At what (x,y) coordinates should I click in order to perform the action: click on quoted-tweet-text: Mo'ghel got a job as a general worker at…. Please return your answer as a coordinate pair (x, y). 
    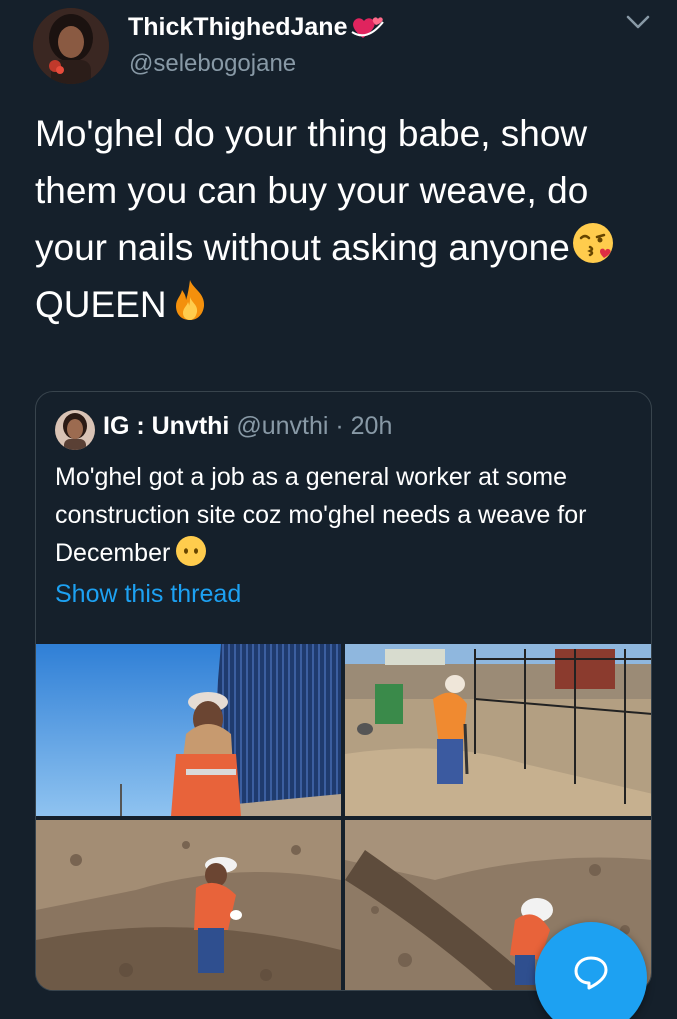
    Looking at the image, I should click on (347, 515).